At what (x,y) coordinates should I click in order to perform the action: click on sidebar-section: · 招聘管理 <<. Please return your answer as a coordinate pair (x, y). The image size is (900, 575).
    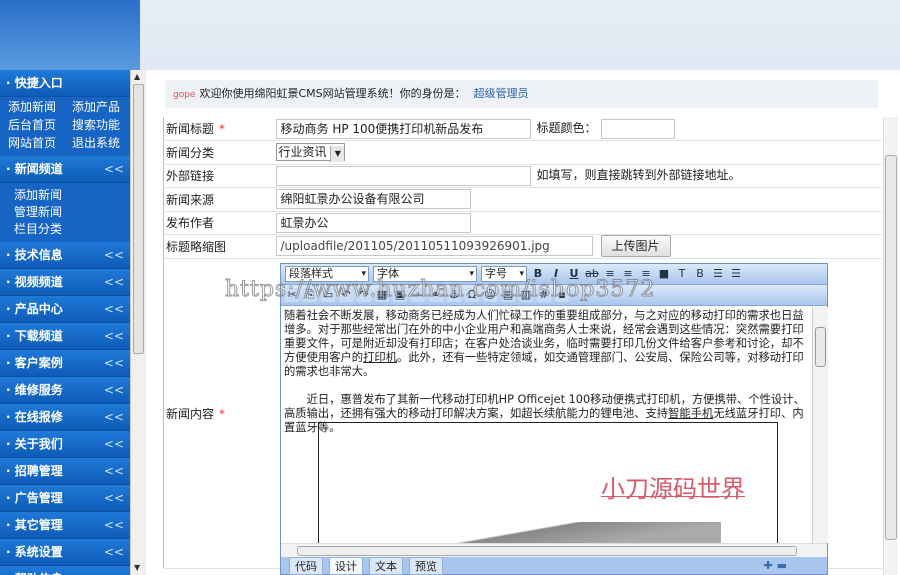
    Looking at the image, I should click on (65, 471).